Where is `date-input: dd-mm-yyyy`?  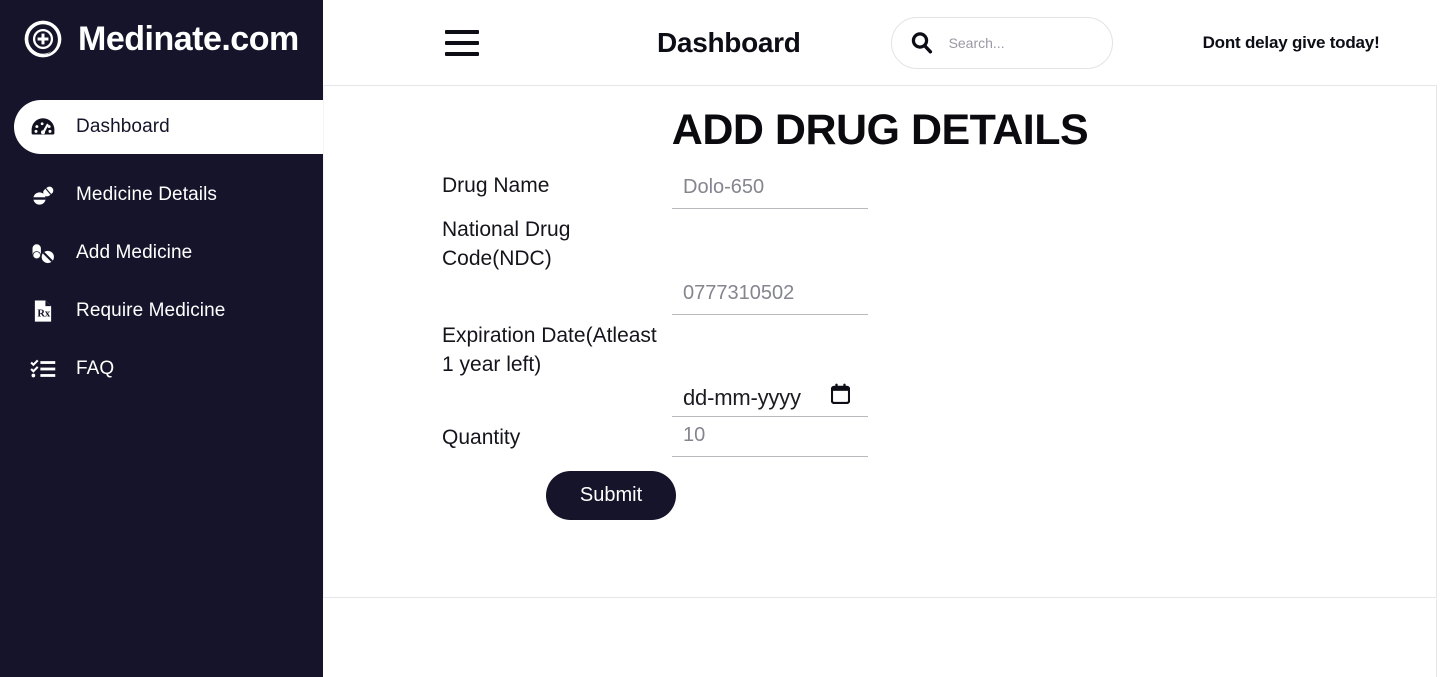
date-input: dd-mm-yyyy is located at coordinates (770, 398).